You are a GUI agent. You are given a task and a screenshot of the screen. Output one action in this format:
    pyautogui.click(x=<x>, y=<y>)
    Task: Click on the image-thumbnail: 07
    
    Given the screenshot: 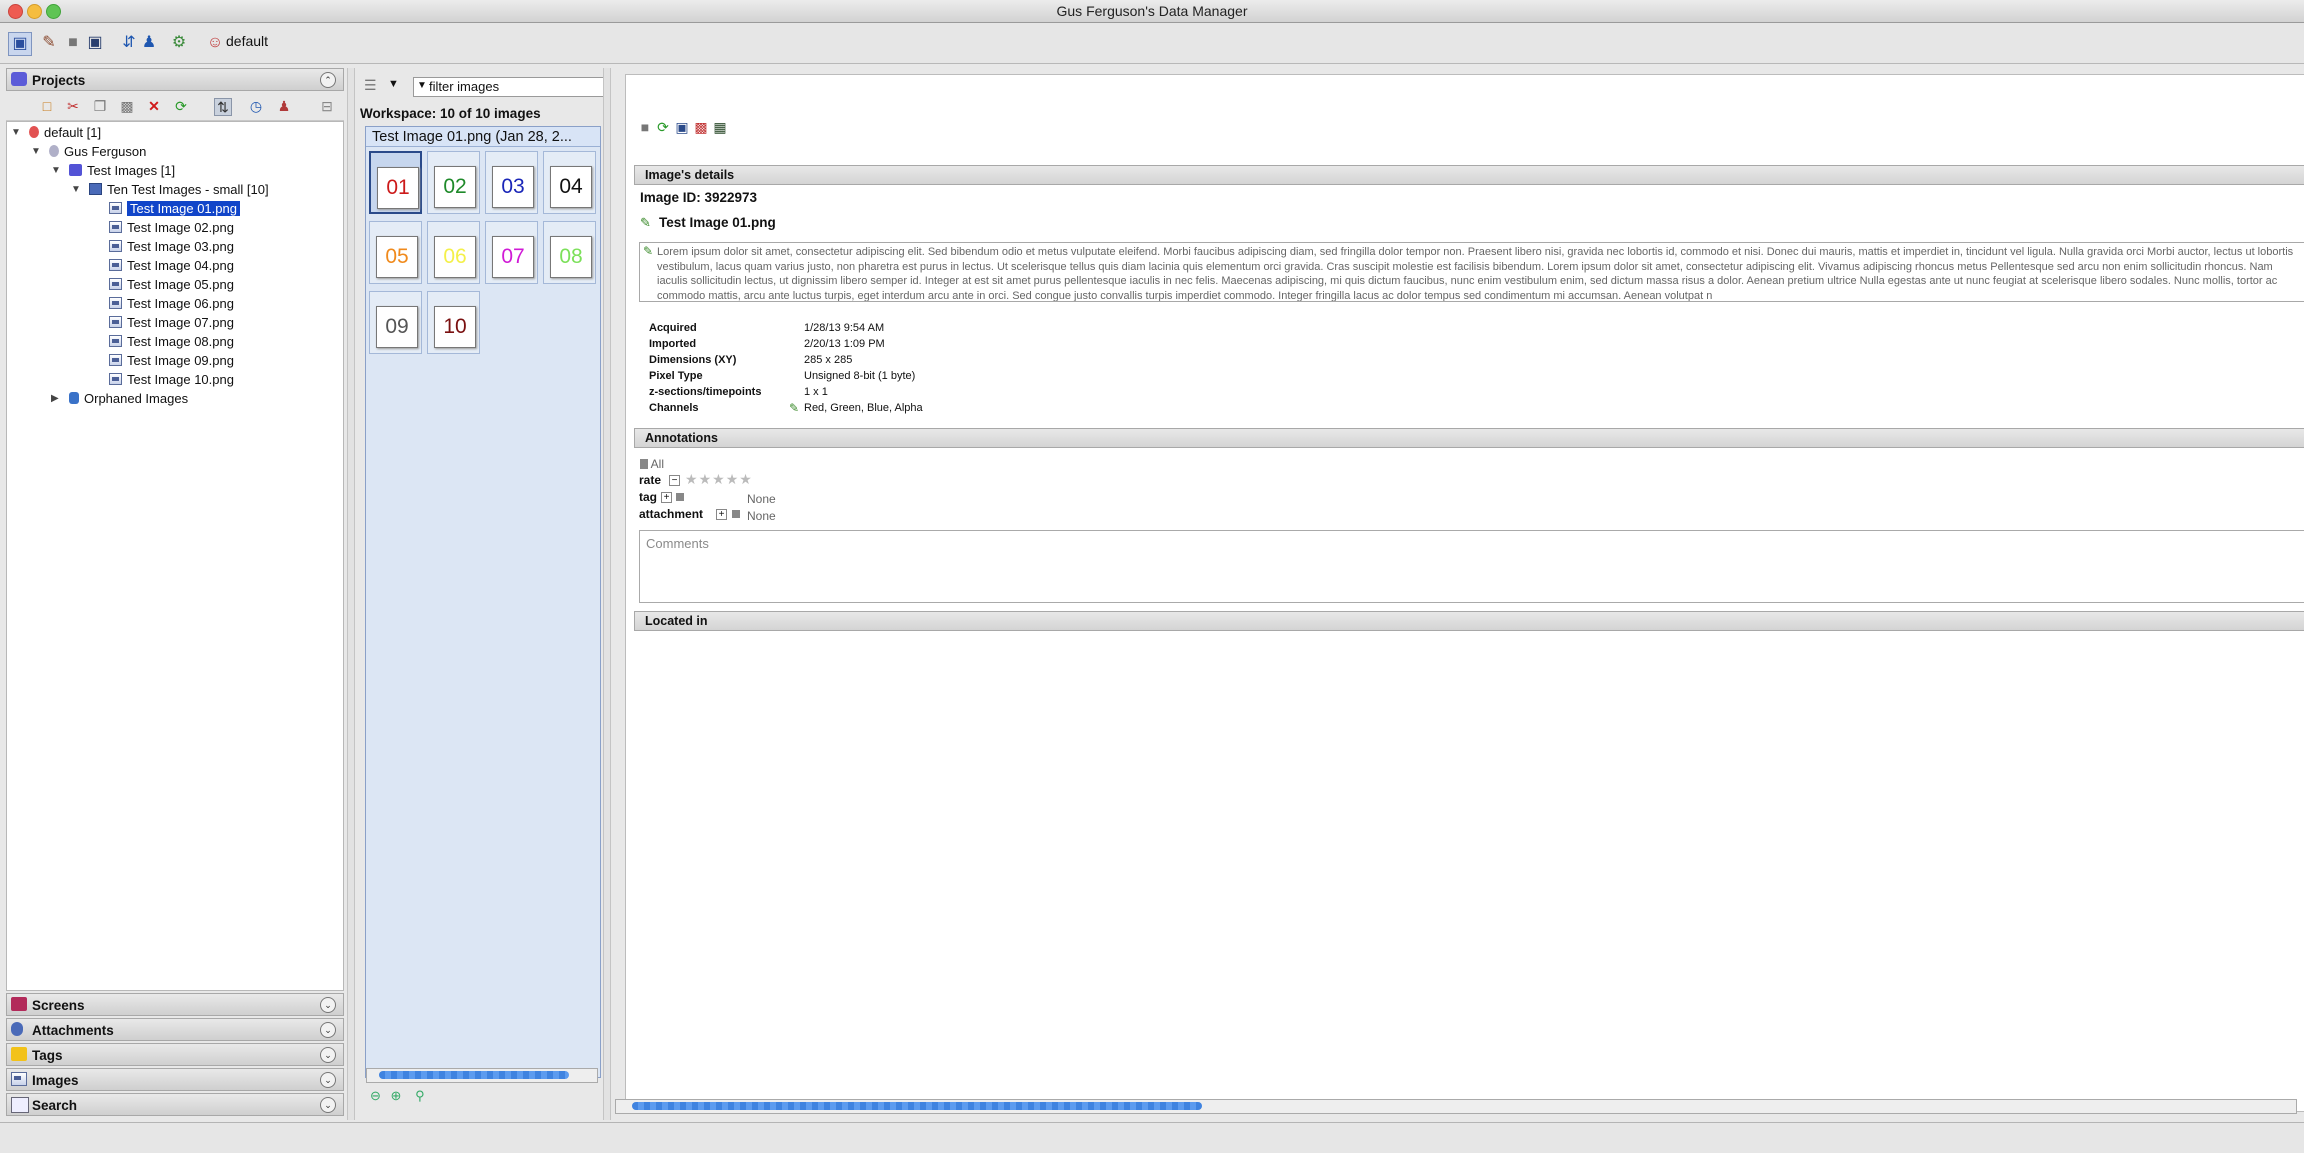 What is the action you would take?
    pyautogui.click(x=511, y=252)
    